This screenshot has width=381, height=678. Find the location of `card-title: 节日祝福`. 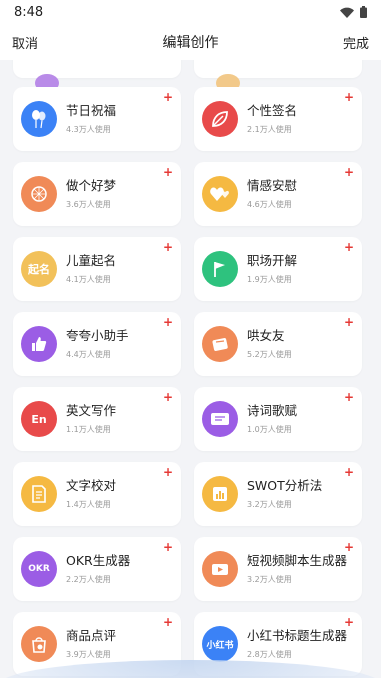

card-title: 节日祝福 is located at coordinates (91, 110).